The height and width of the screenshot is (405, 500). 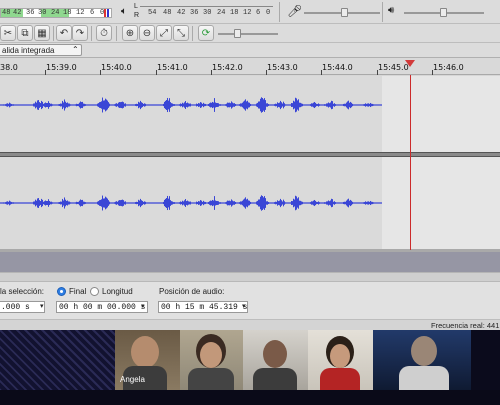 What do you see at coordinates (248, 33) in the screenshot?
I see `play-speed-slider` at bounding box center [248, 33].